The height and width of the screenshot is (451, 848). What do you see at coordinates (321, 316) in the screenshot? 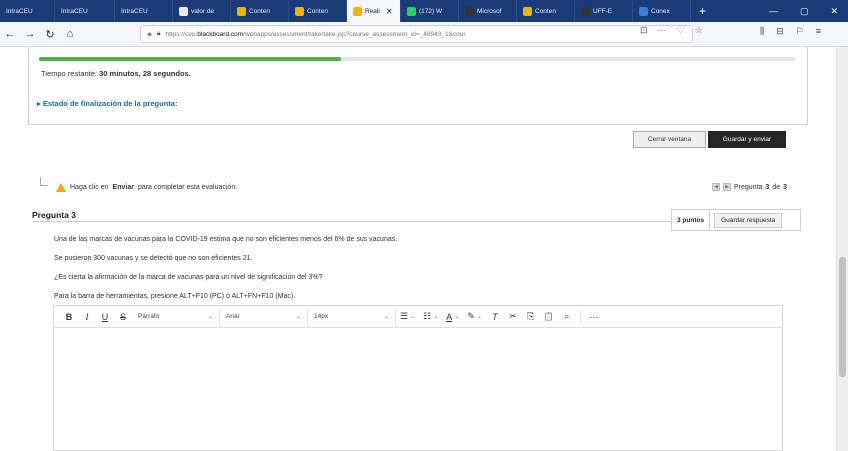
I see `font-size-value: 14px` at bounding box center [321, 316].